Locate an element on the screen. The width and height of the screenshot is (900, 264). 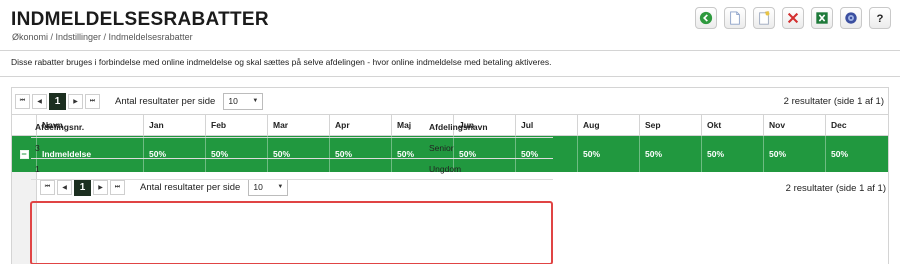
column-header-afdelingsnavn: Afdelingsnavn is located at coordinates (489, 127).